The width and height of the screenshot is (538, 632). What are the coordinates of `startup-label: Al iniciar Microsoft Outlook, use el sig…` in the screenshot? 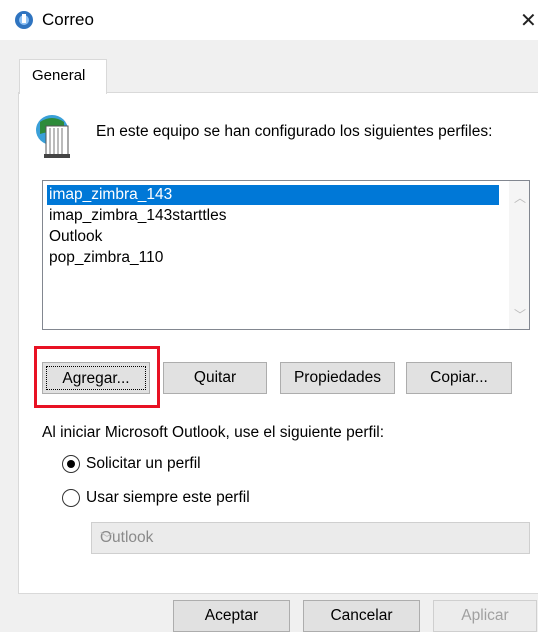 It's located at (213, 432).